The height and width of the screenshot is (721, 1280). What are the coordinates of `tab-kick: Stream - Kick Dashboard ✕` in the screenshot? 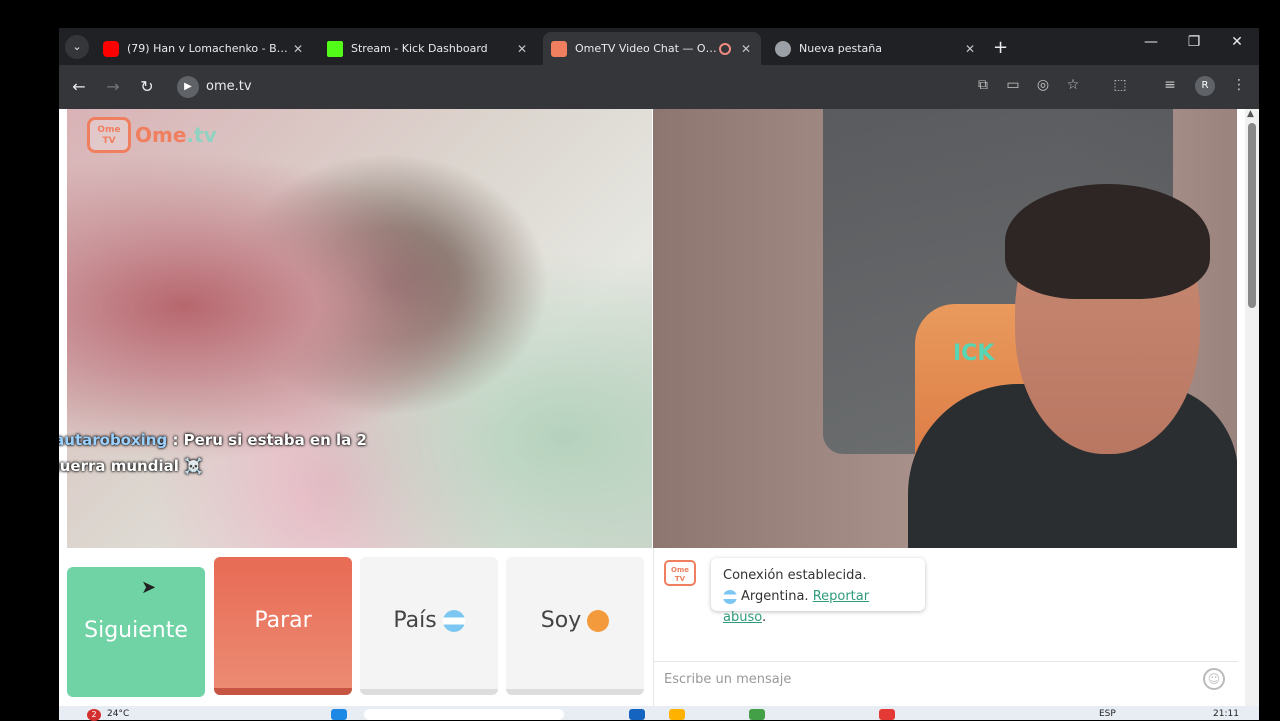 It's located at (428, 48).